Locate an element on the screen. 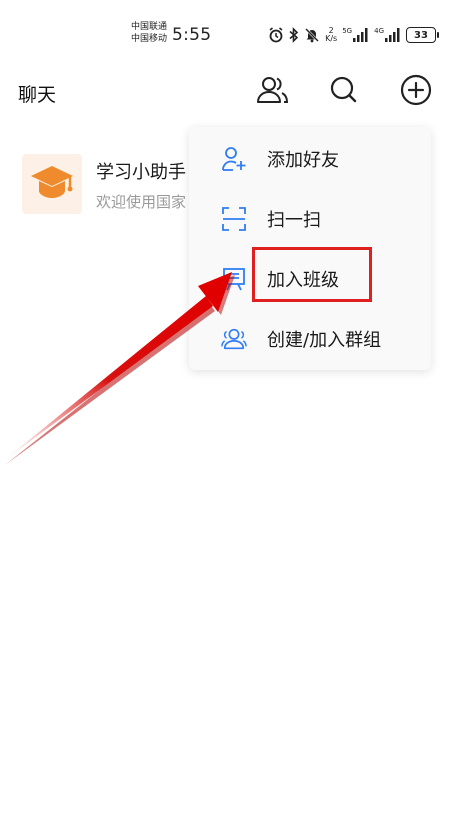 This screenshot has height=820, width=458. scan-icon is located at coordinates (234, 219).